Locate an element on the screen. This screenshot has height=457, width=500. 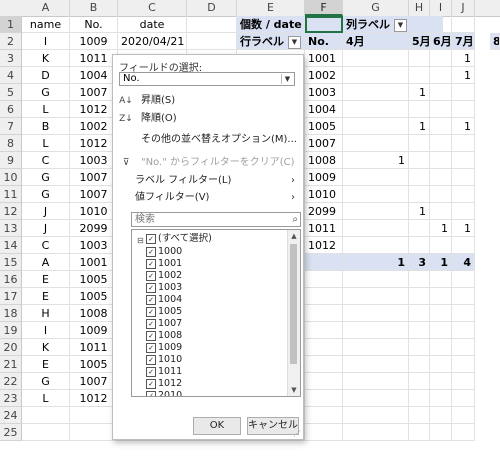
row-header: 4 is located at coordinates (11, 75).